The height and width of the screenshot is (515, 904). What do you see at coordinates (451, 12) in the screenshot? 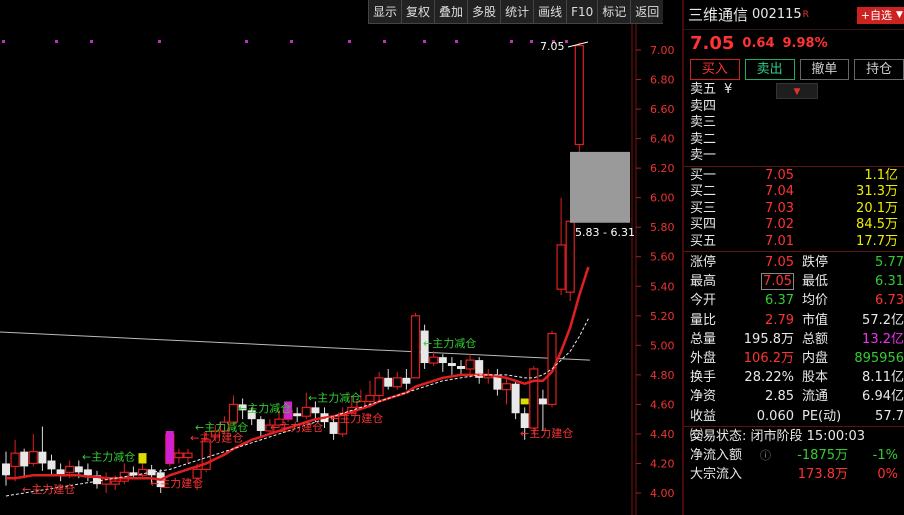
I see `toolbar-button: 叠加` at bounding box center [451, 12].